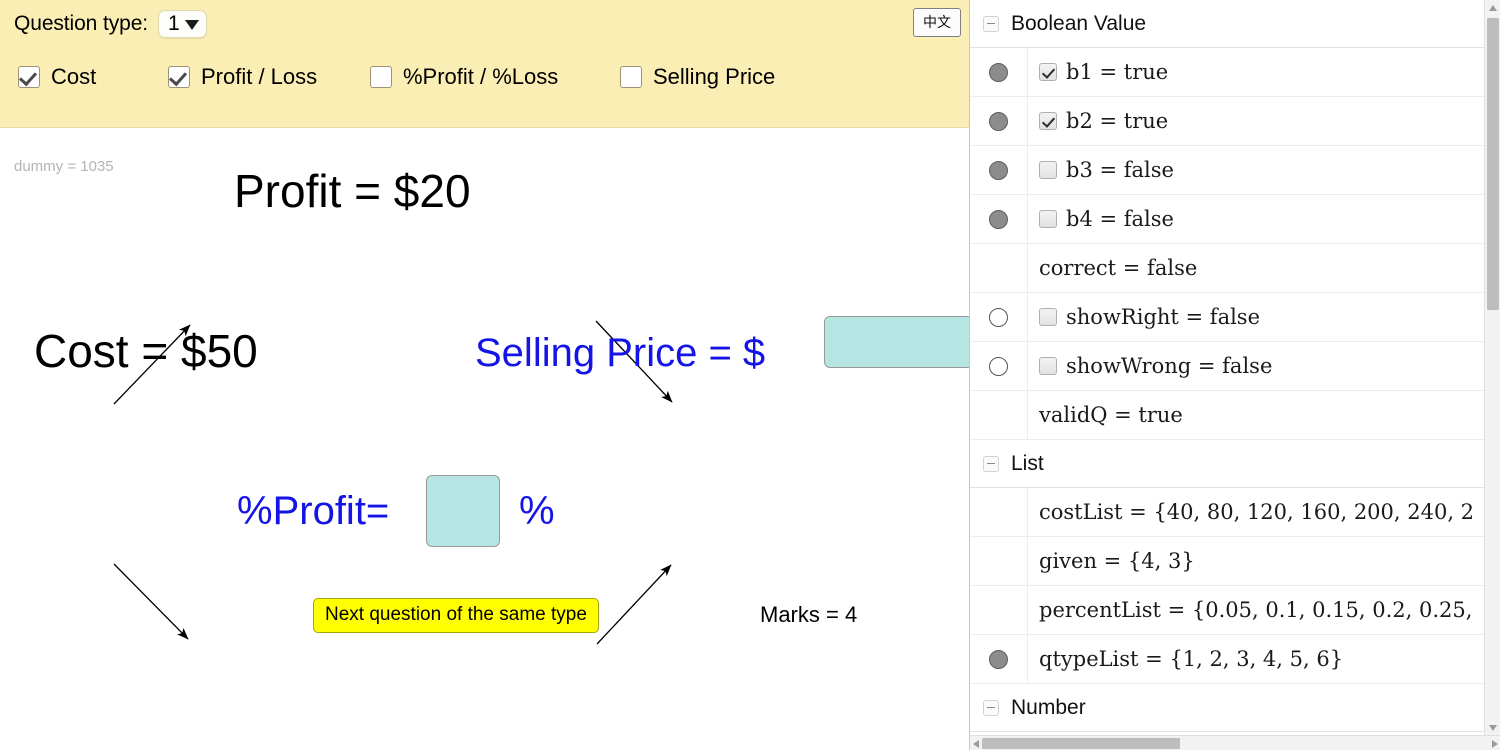 Image resolution: width=1500 pixels, height=750 pixels. I want to click on checkbox-cost: Cost, so click(57, 77).